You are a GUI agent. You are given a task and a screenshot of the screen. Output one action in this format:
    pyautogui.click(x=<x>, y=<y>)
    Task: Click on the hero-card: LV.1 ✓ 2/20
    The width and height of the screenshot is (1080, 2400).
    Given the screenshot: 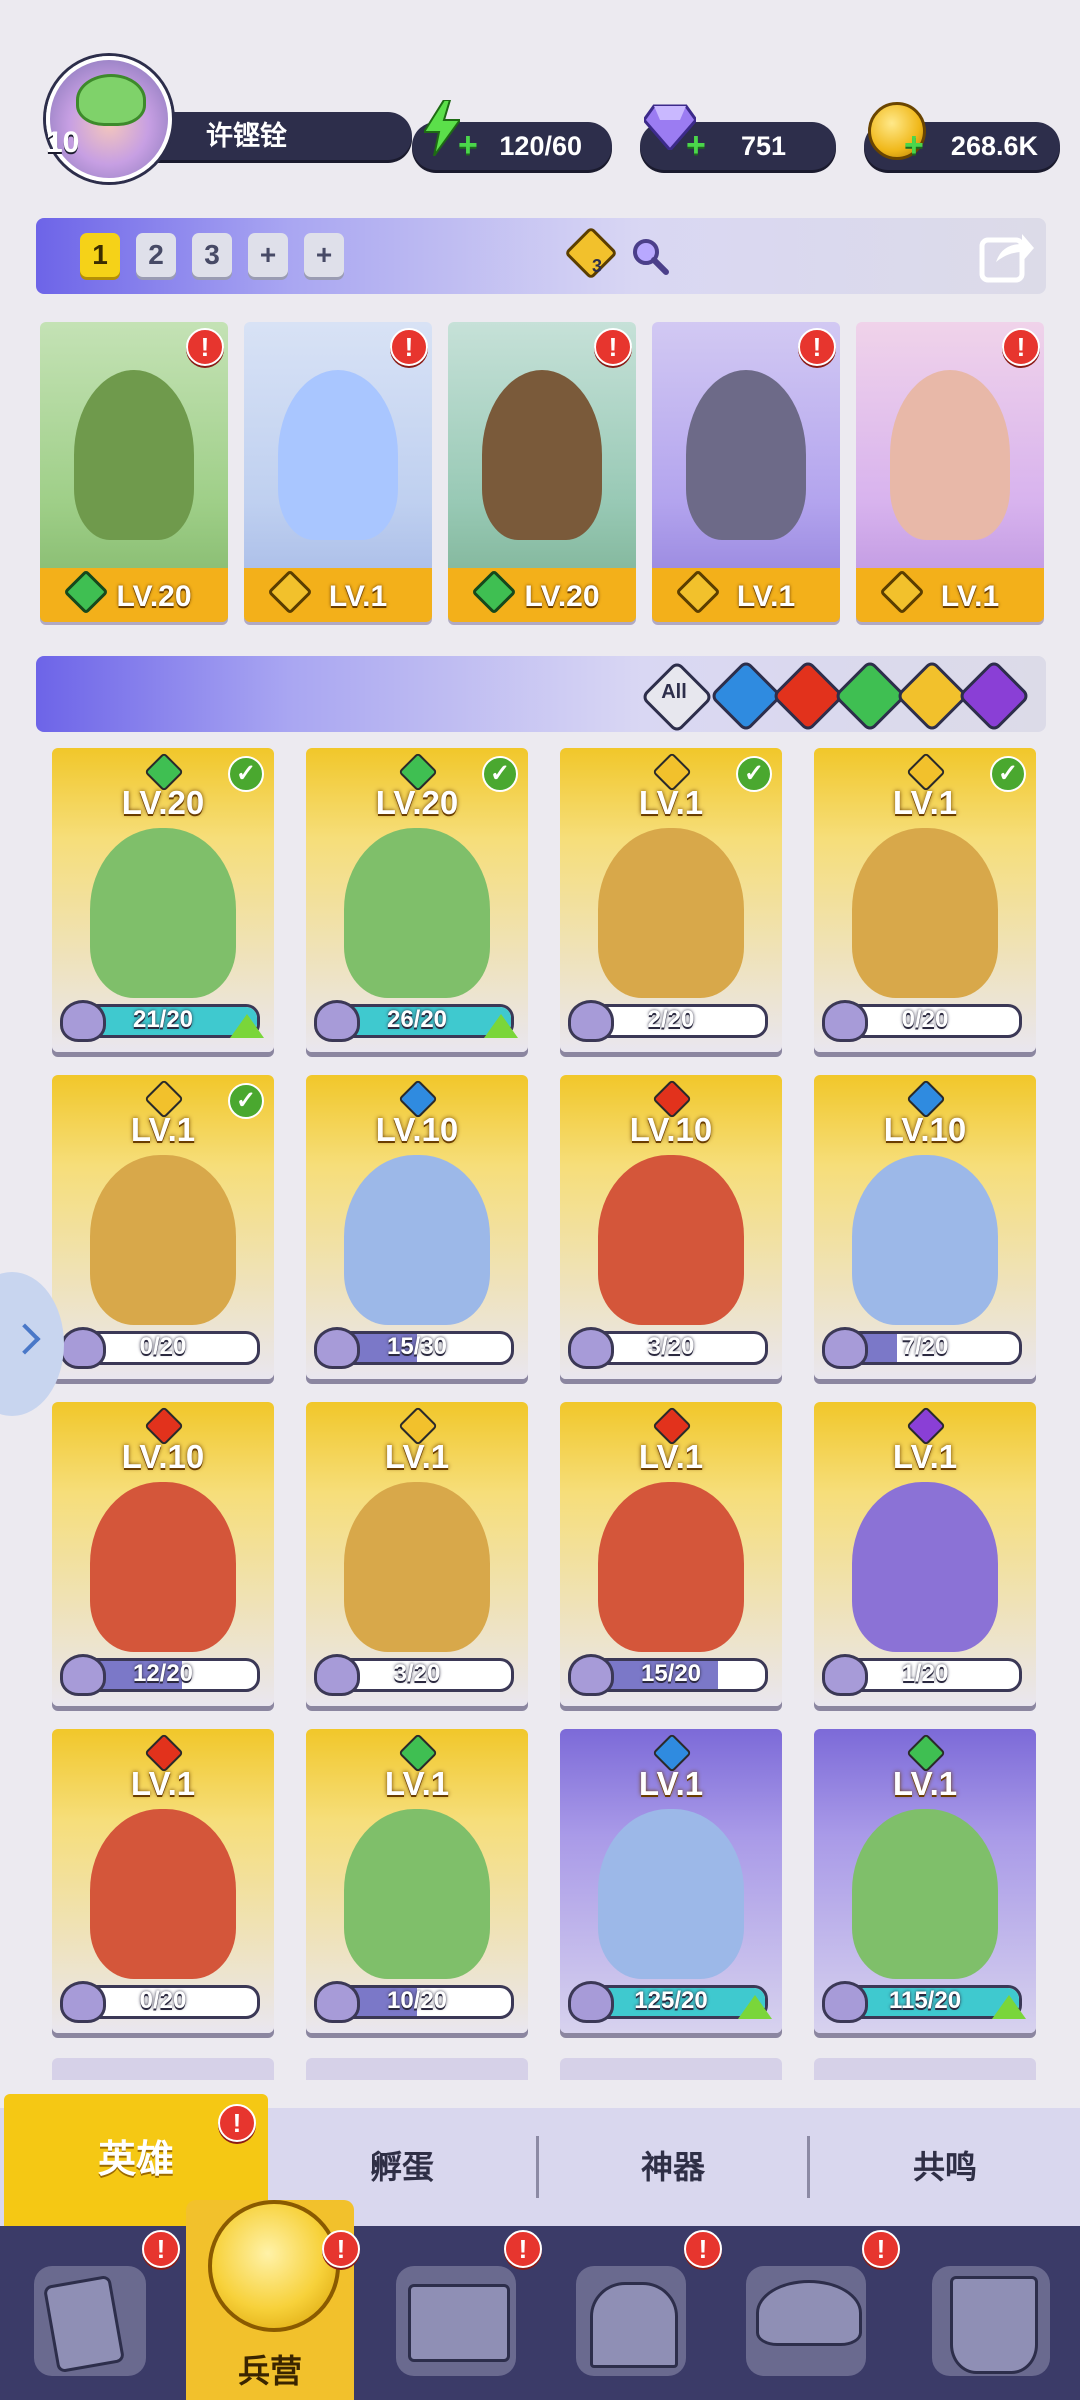 What is the action you would take?
    pyautogui.click(x=671, y=900)
    